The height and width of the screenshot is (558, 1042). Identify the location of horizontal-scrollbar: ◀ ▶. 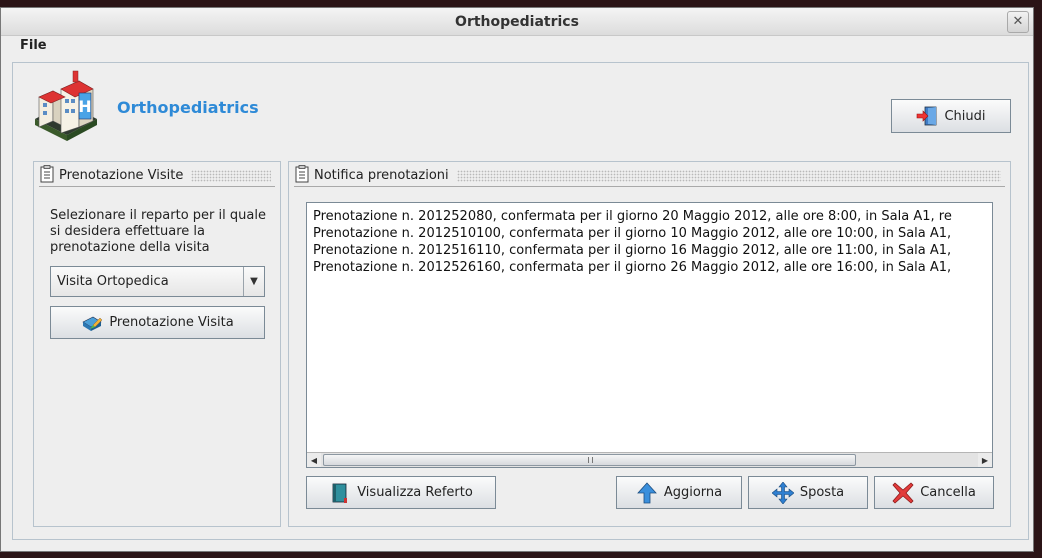
(649, 459).